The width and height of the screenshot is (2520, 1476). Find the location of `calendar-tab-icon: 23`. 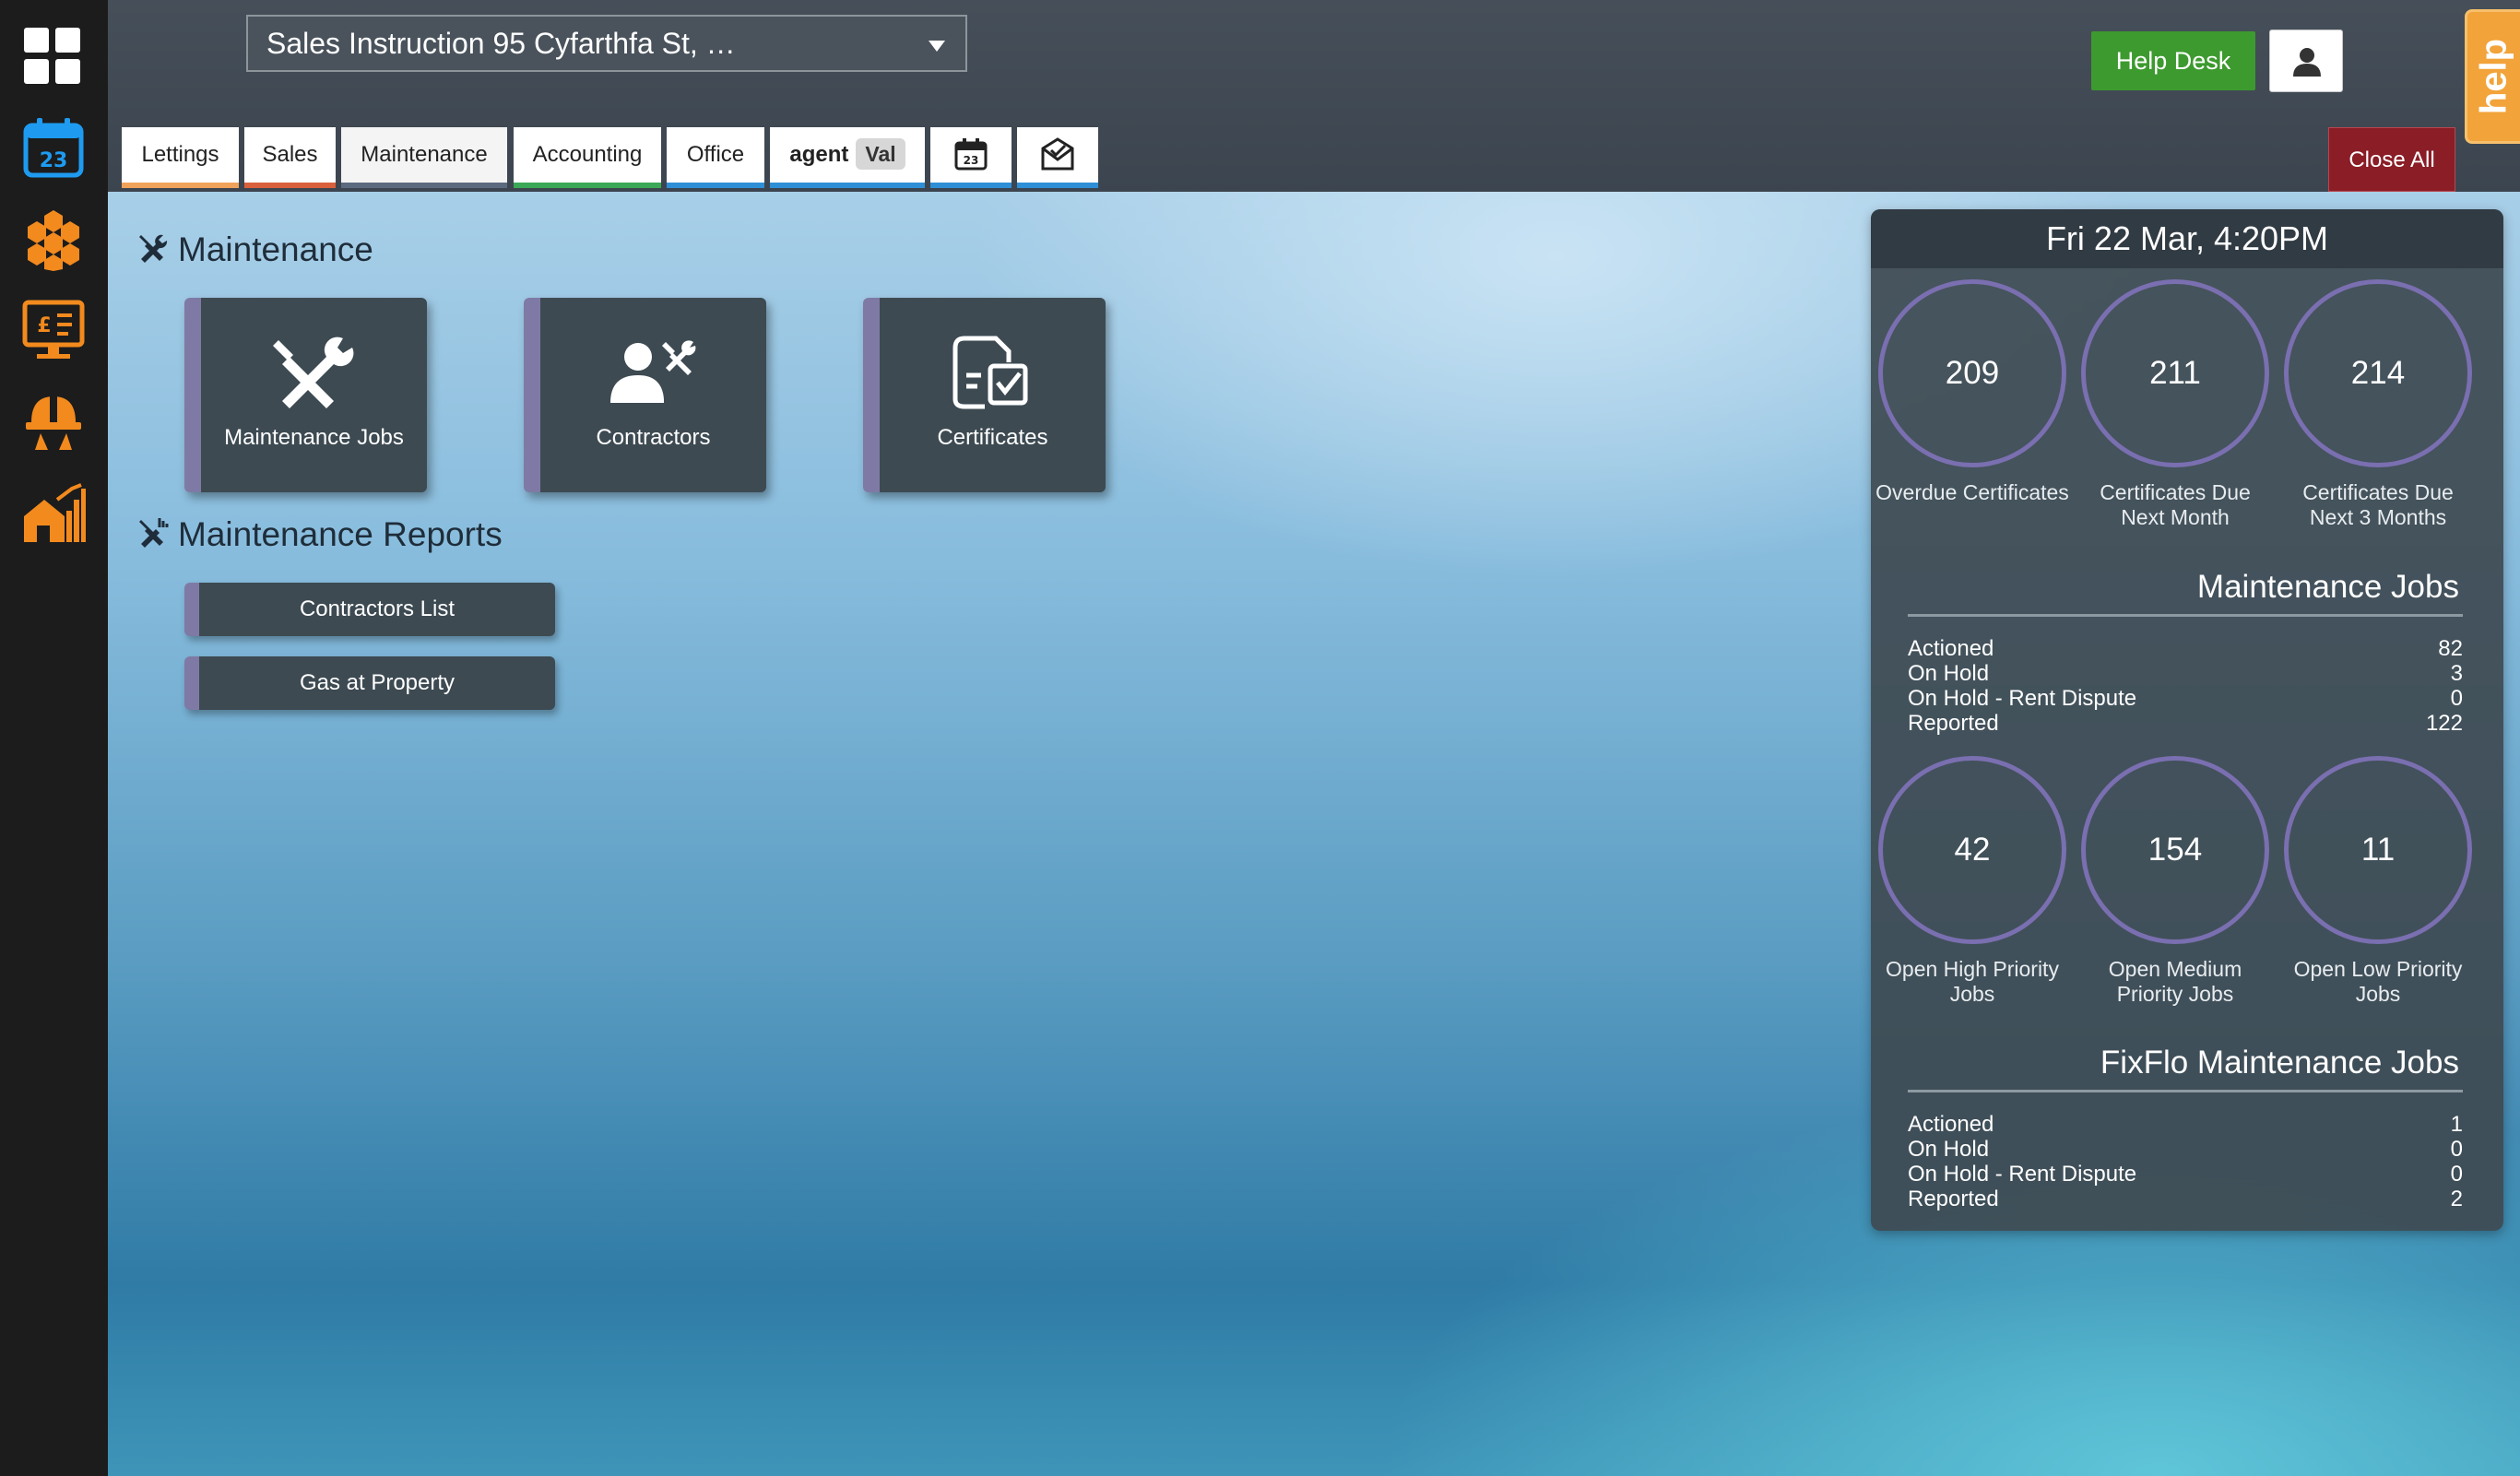

calendar-tab-icon: 23 is located at coordinates (971, 154).